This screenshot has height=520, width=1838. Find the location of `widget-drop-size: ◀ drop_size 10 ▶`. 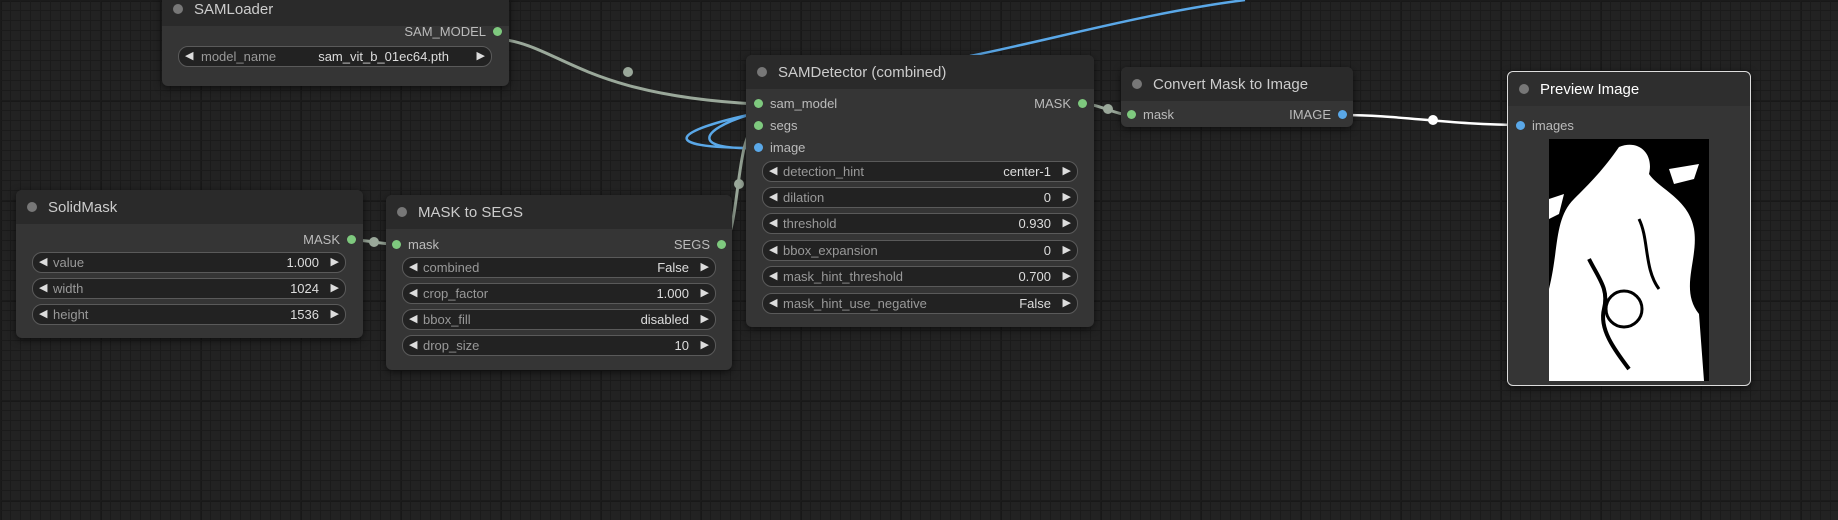

widget-drop-size: ◀ drop_size 10 ▶ is located at coordinates (559, 345).